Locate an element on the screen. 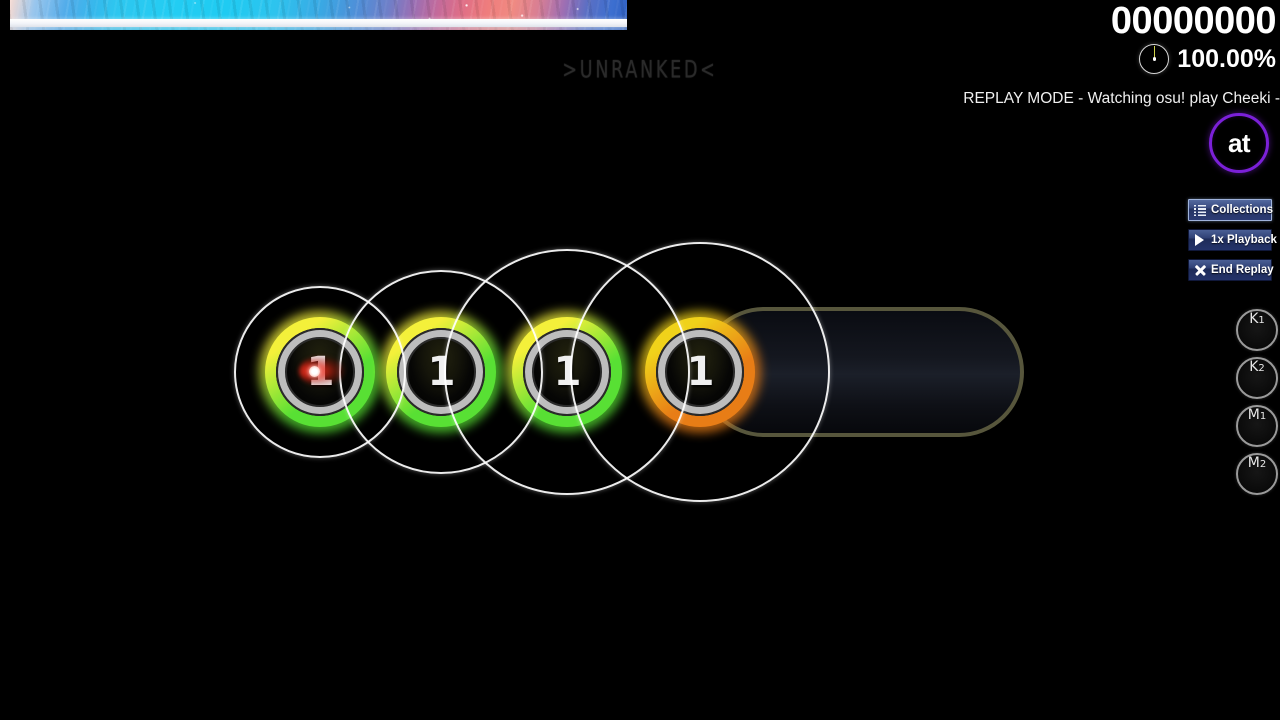 The height and width of the screenshot is (720, 1280). key-counter-k1-label: K is located at coordinates (1254, 319).